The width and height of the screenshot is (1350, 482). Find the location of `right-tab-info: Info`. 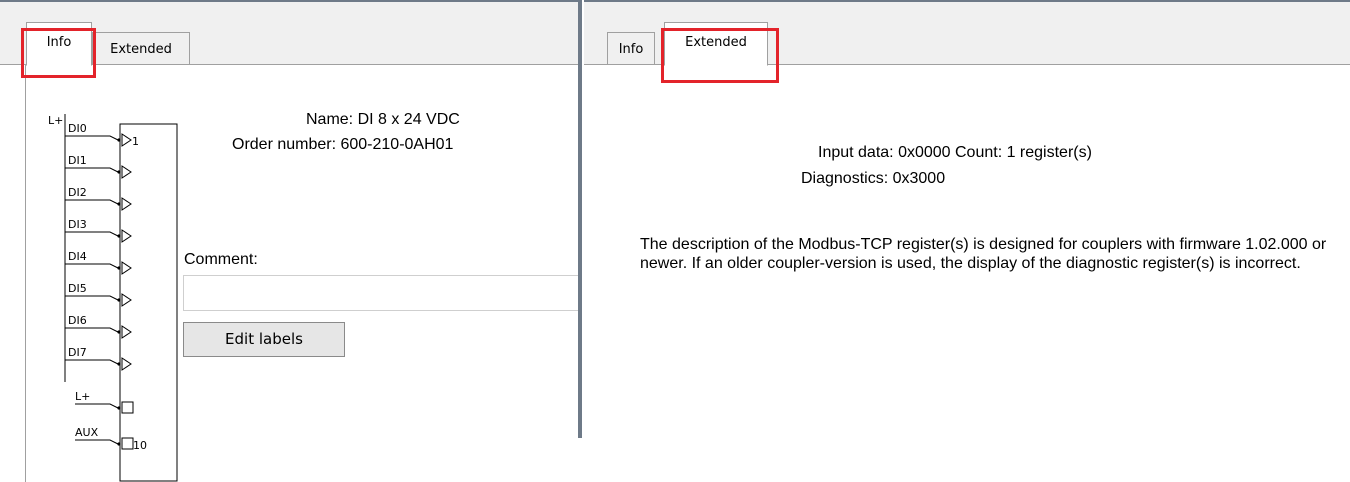

right-tab-info: Info is located at coordinates (631, 49).